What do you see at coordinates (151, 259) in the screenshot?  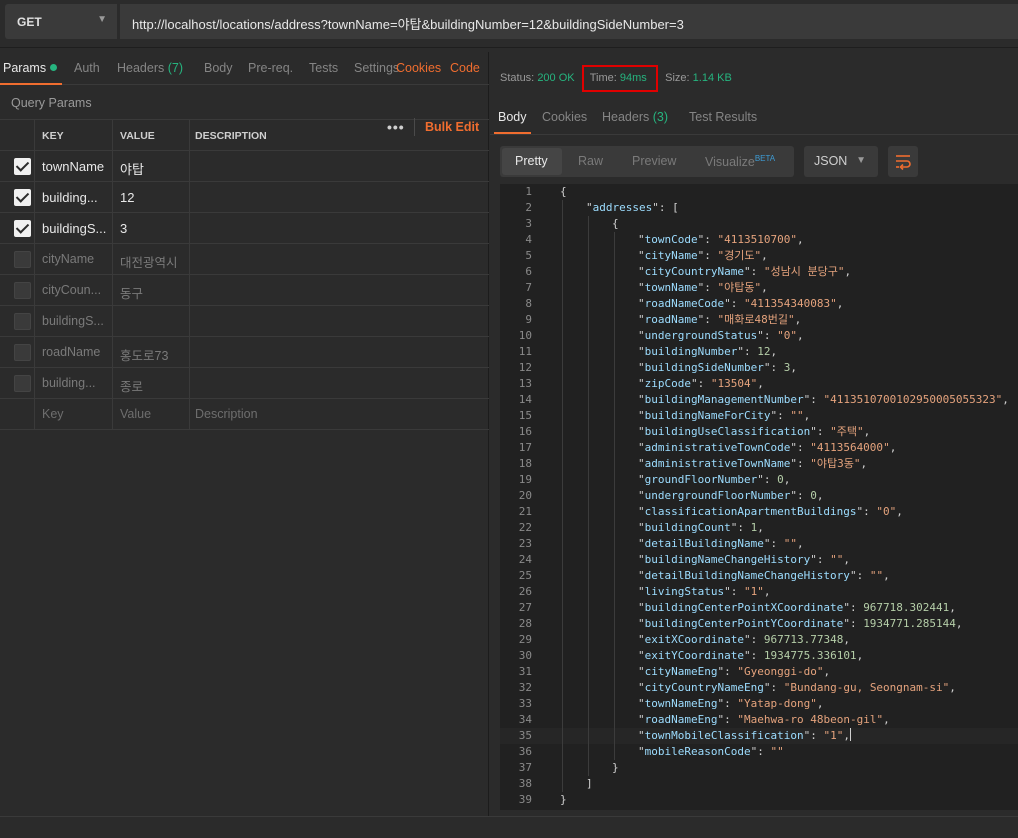 I see `param-value: 대전광역시` at bounding box center [151, 259].